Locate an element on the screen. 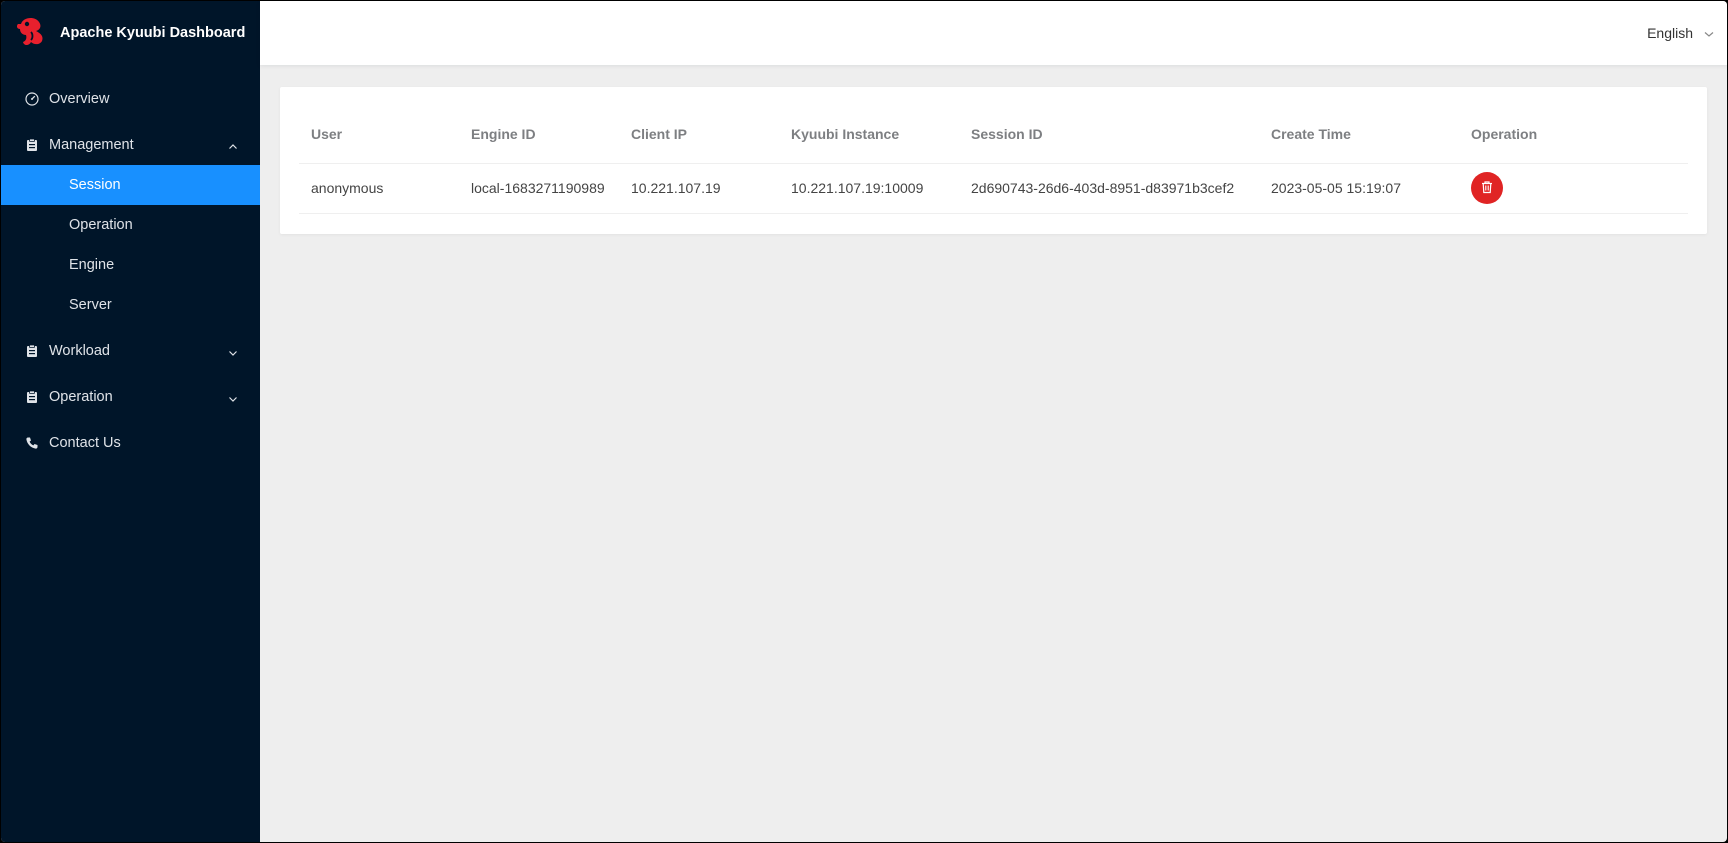 This screenshot has width=1728, height=843. cell-create-time: 2023-05-05 15:19:07 is located at coordinates (1359, 188).